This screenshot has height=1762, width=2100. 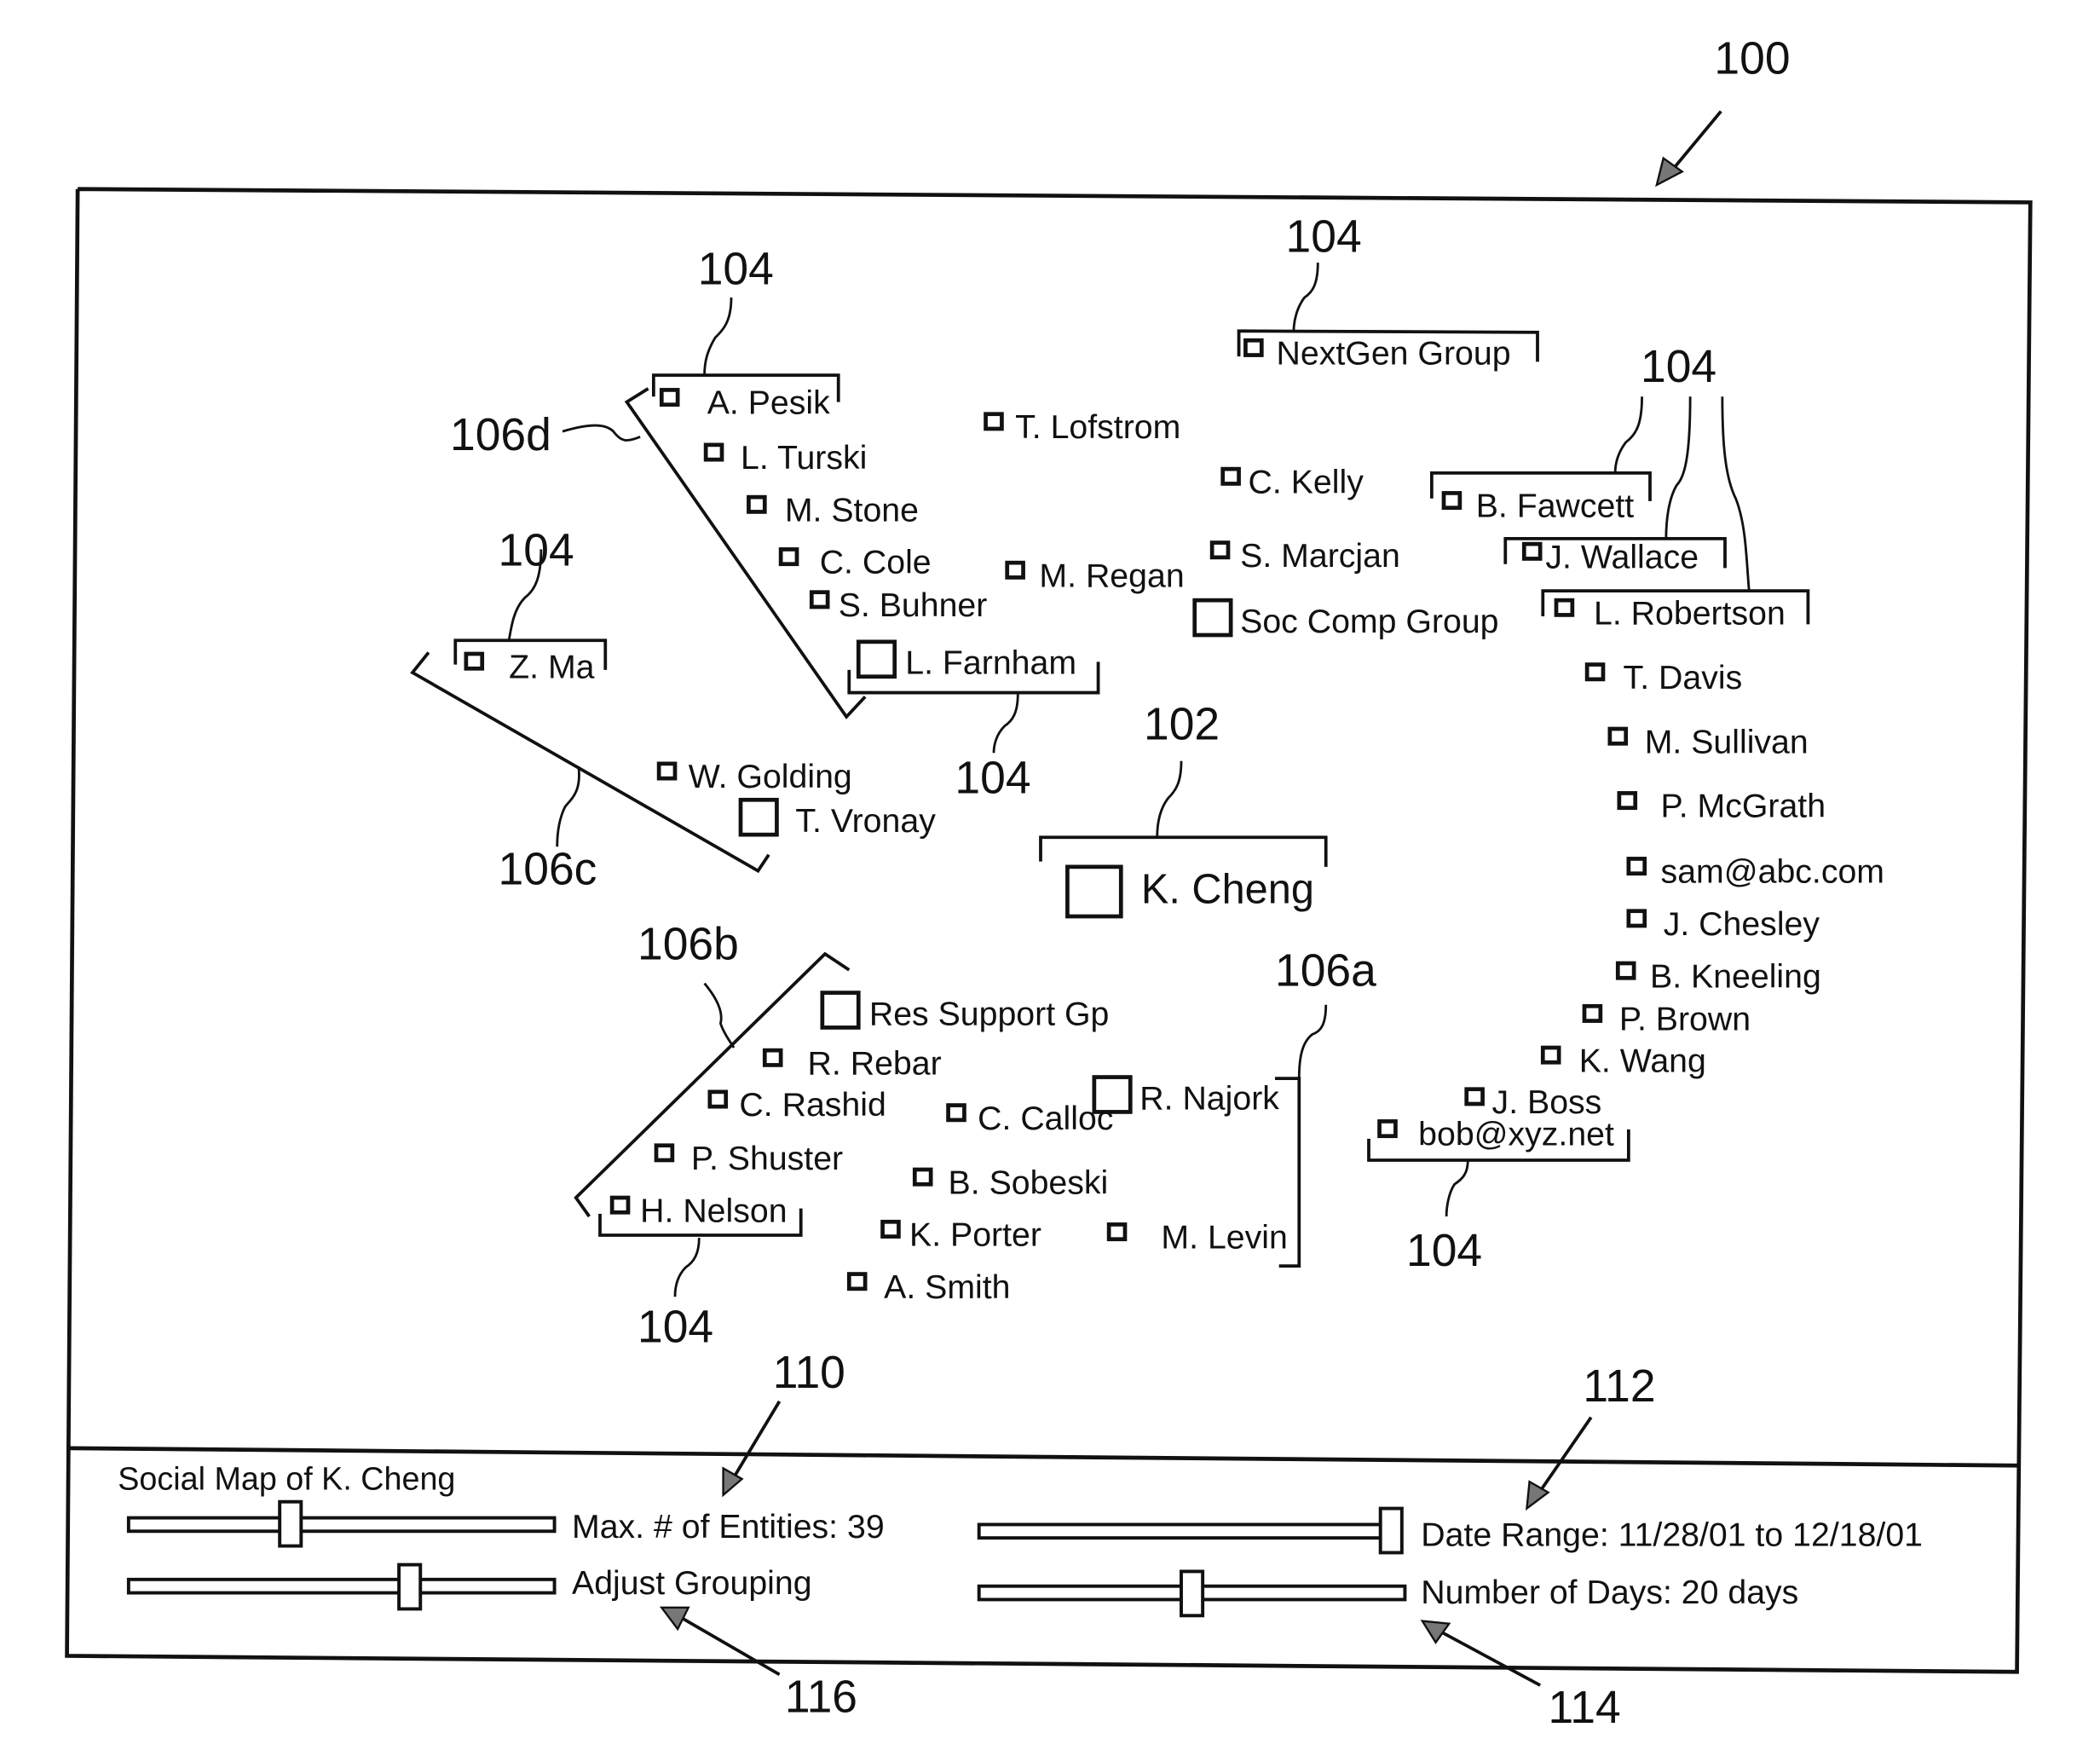 I want to click on entity-label: C. Cole, so click(x=876, y=562).